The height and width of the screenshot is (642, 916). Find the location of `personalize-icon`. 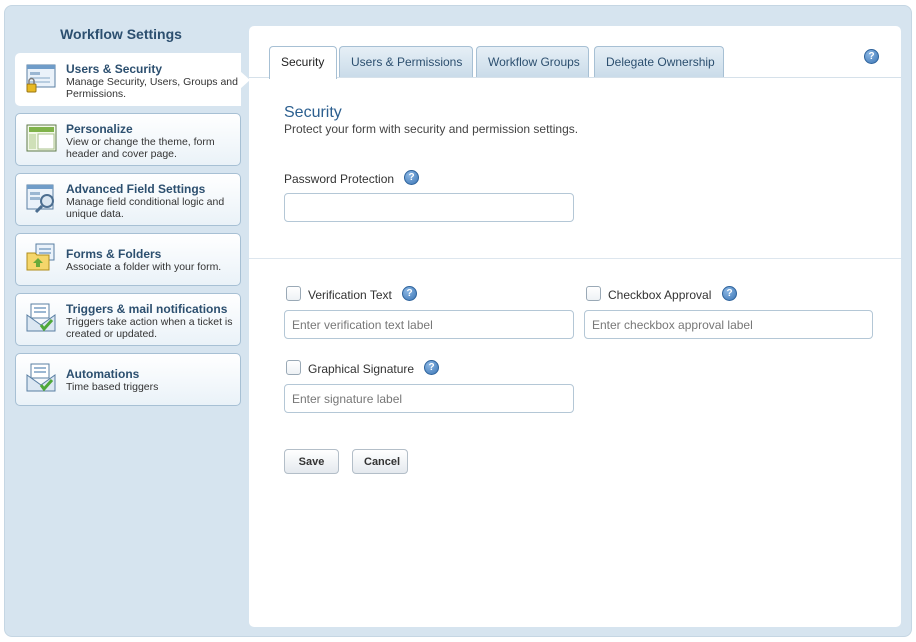

personalize-icon is located at coordinates (41, 138).